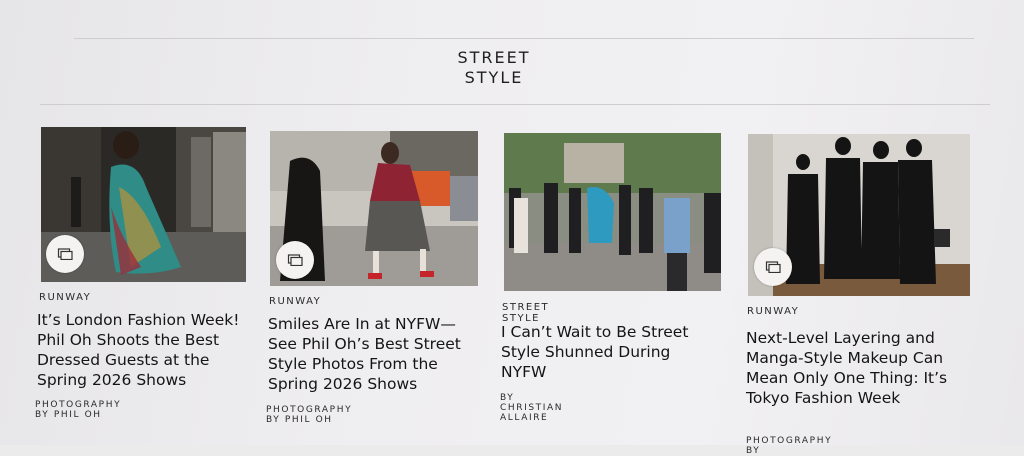  What do you see at coordinates (494, 57) in the screenshot?
I see `section-title-line-1: STREET` at bounding box center [494, 57].